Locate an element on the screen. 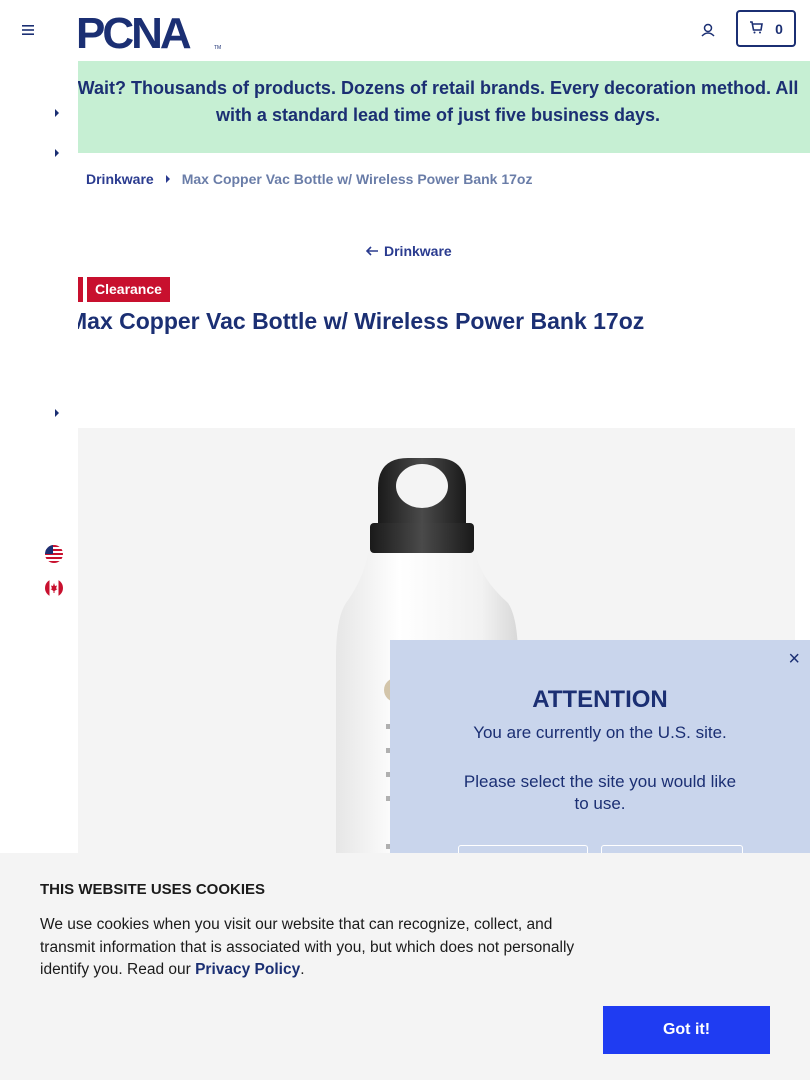 The image size is (810, 1080). site-select-modal: × is located at coordinates (600, 746).